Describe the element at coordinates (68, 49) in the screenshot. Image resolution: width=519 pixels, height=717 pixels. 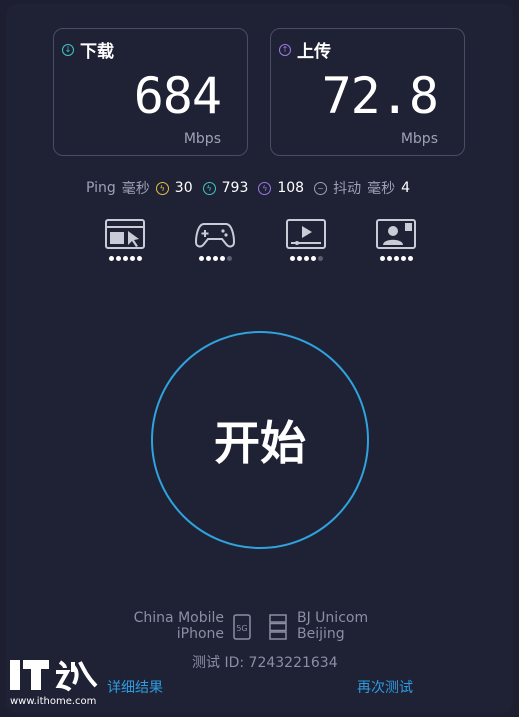
I see `download-arrow-icon: ↓` at that location.